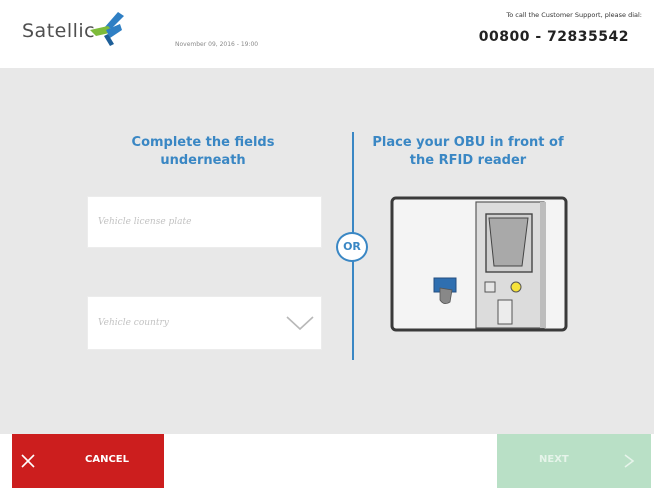 The image size is (654, 488). What do you see at coordinates (204, 323) in the screenshot?
I see `vehicle-country-select: Vehicle country` at bounding box center [204, 323].